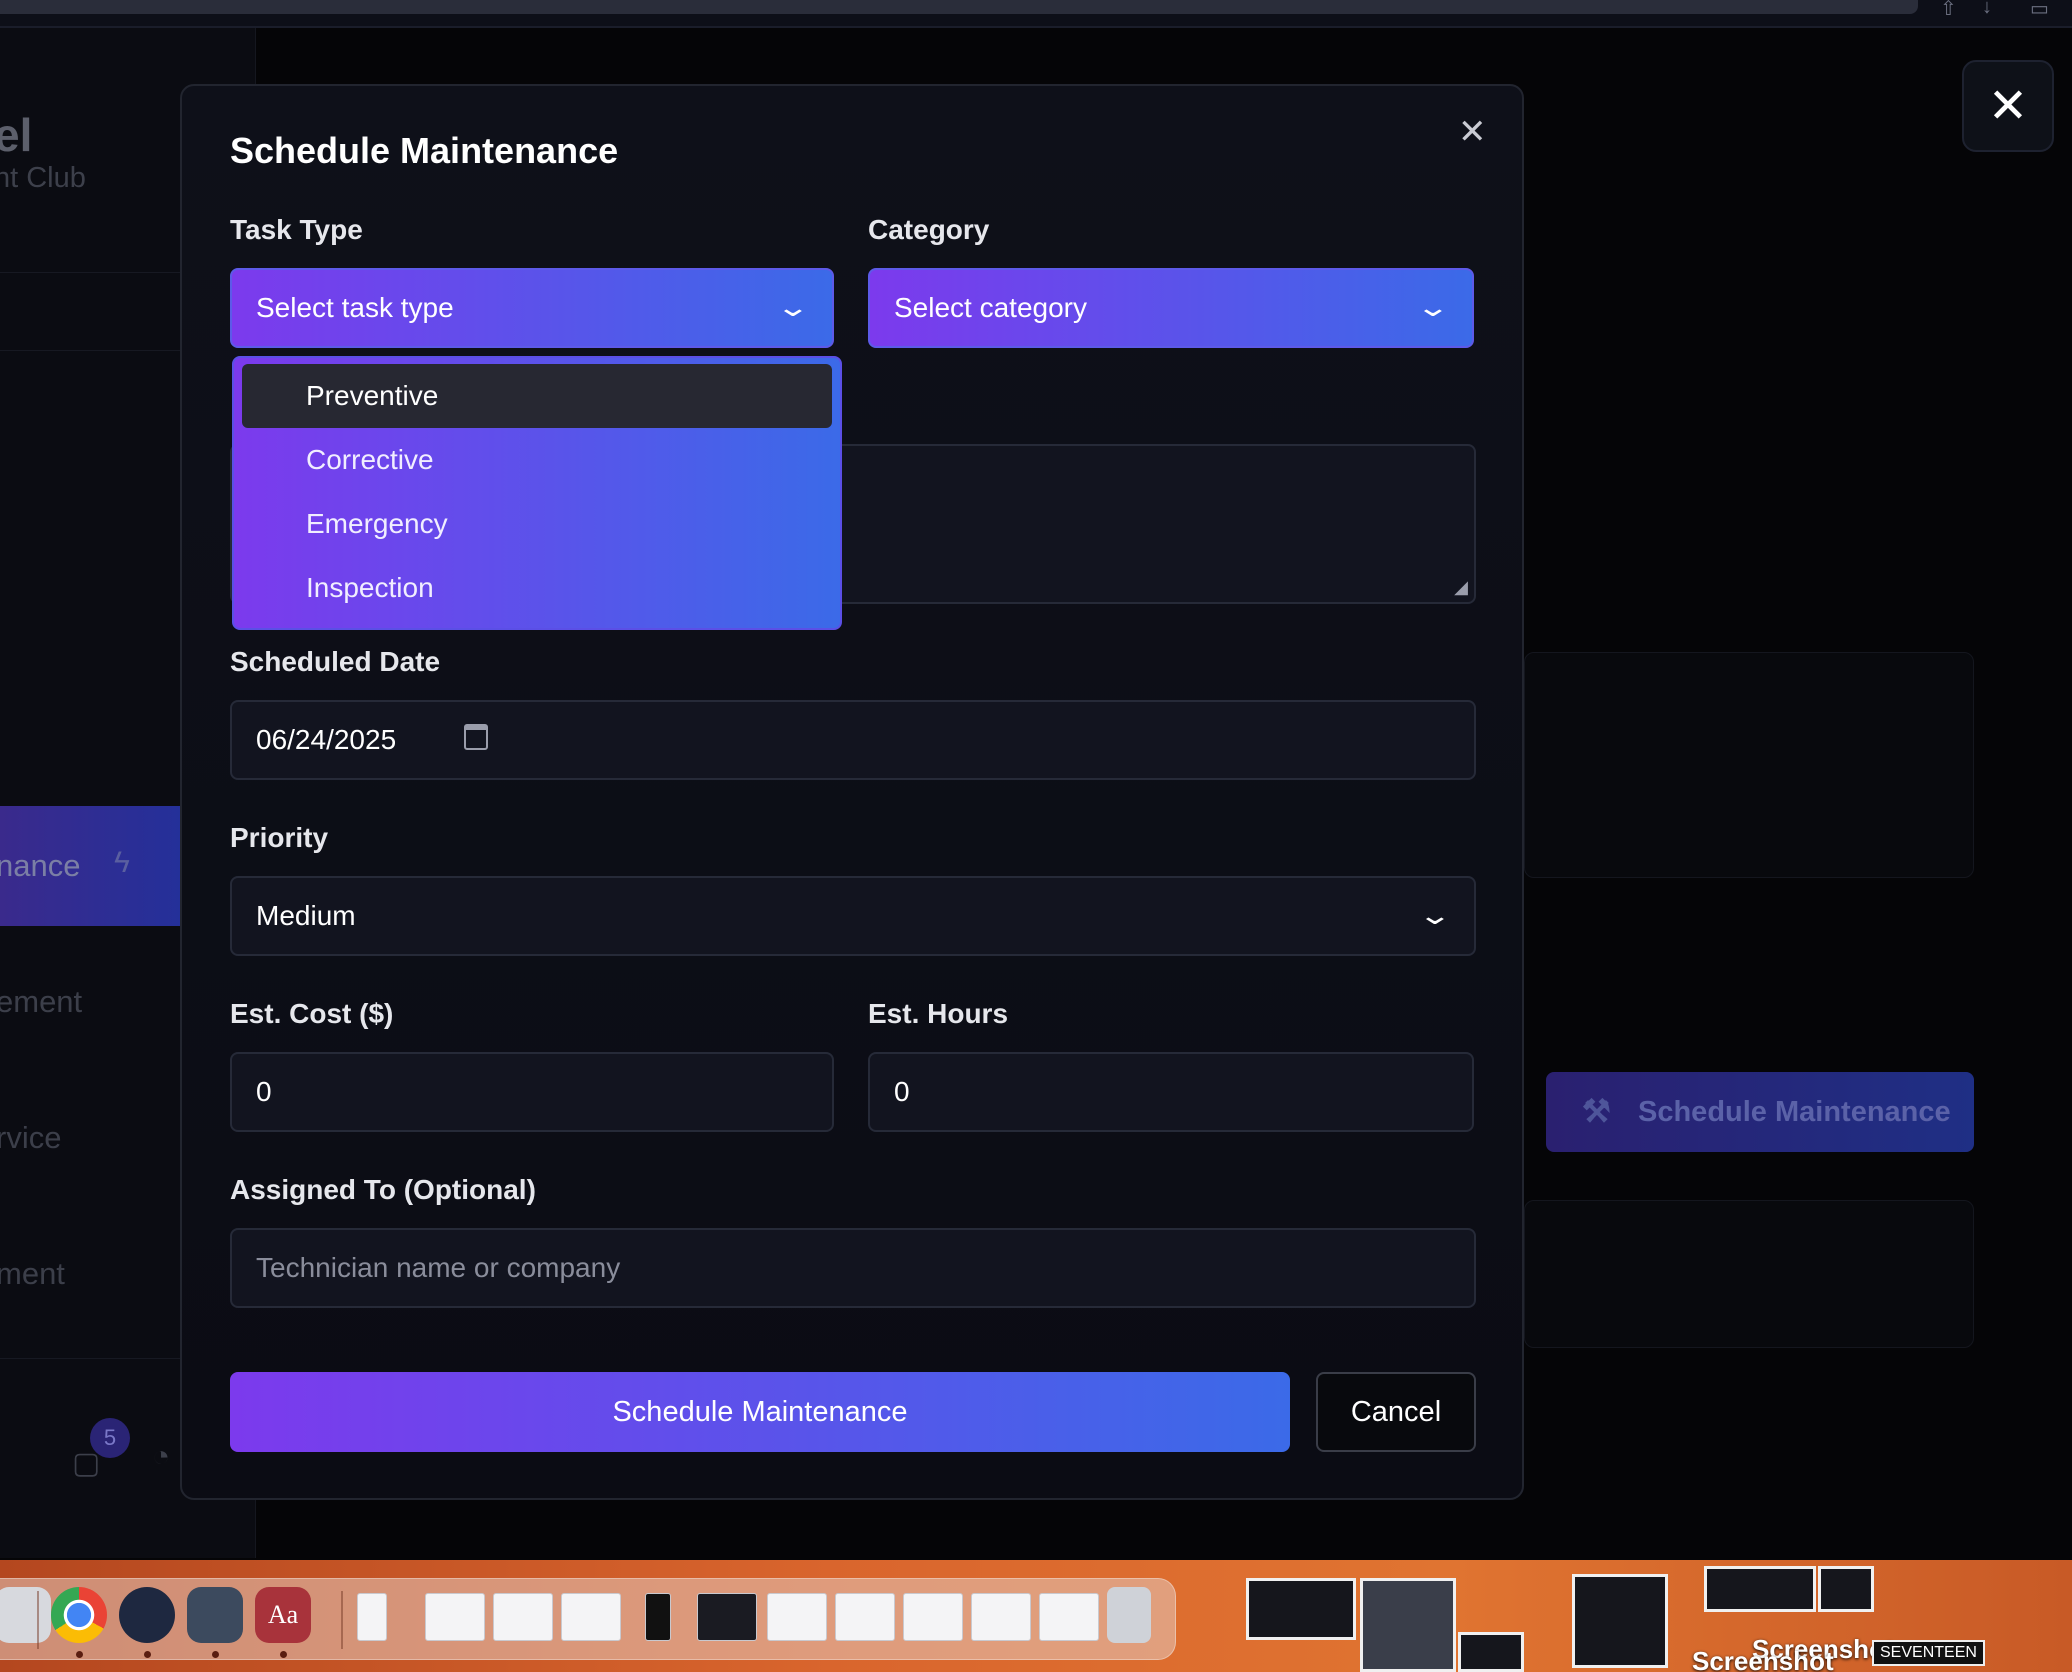 This screenshot has height=1672, width=2072. Describe the element at coordinates (16, 135) in the screenshot. I see `brand-title: el` at that location.